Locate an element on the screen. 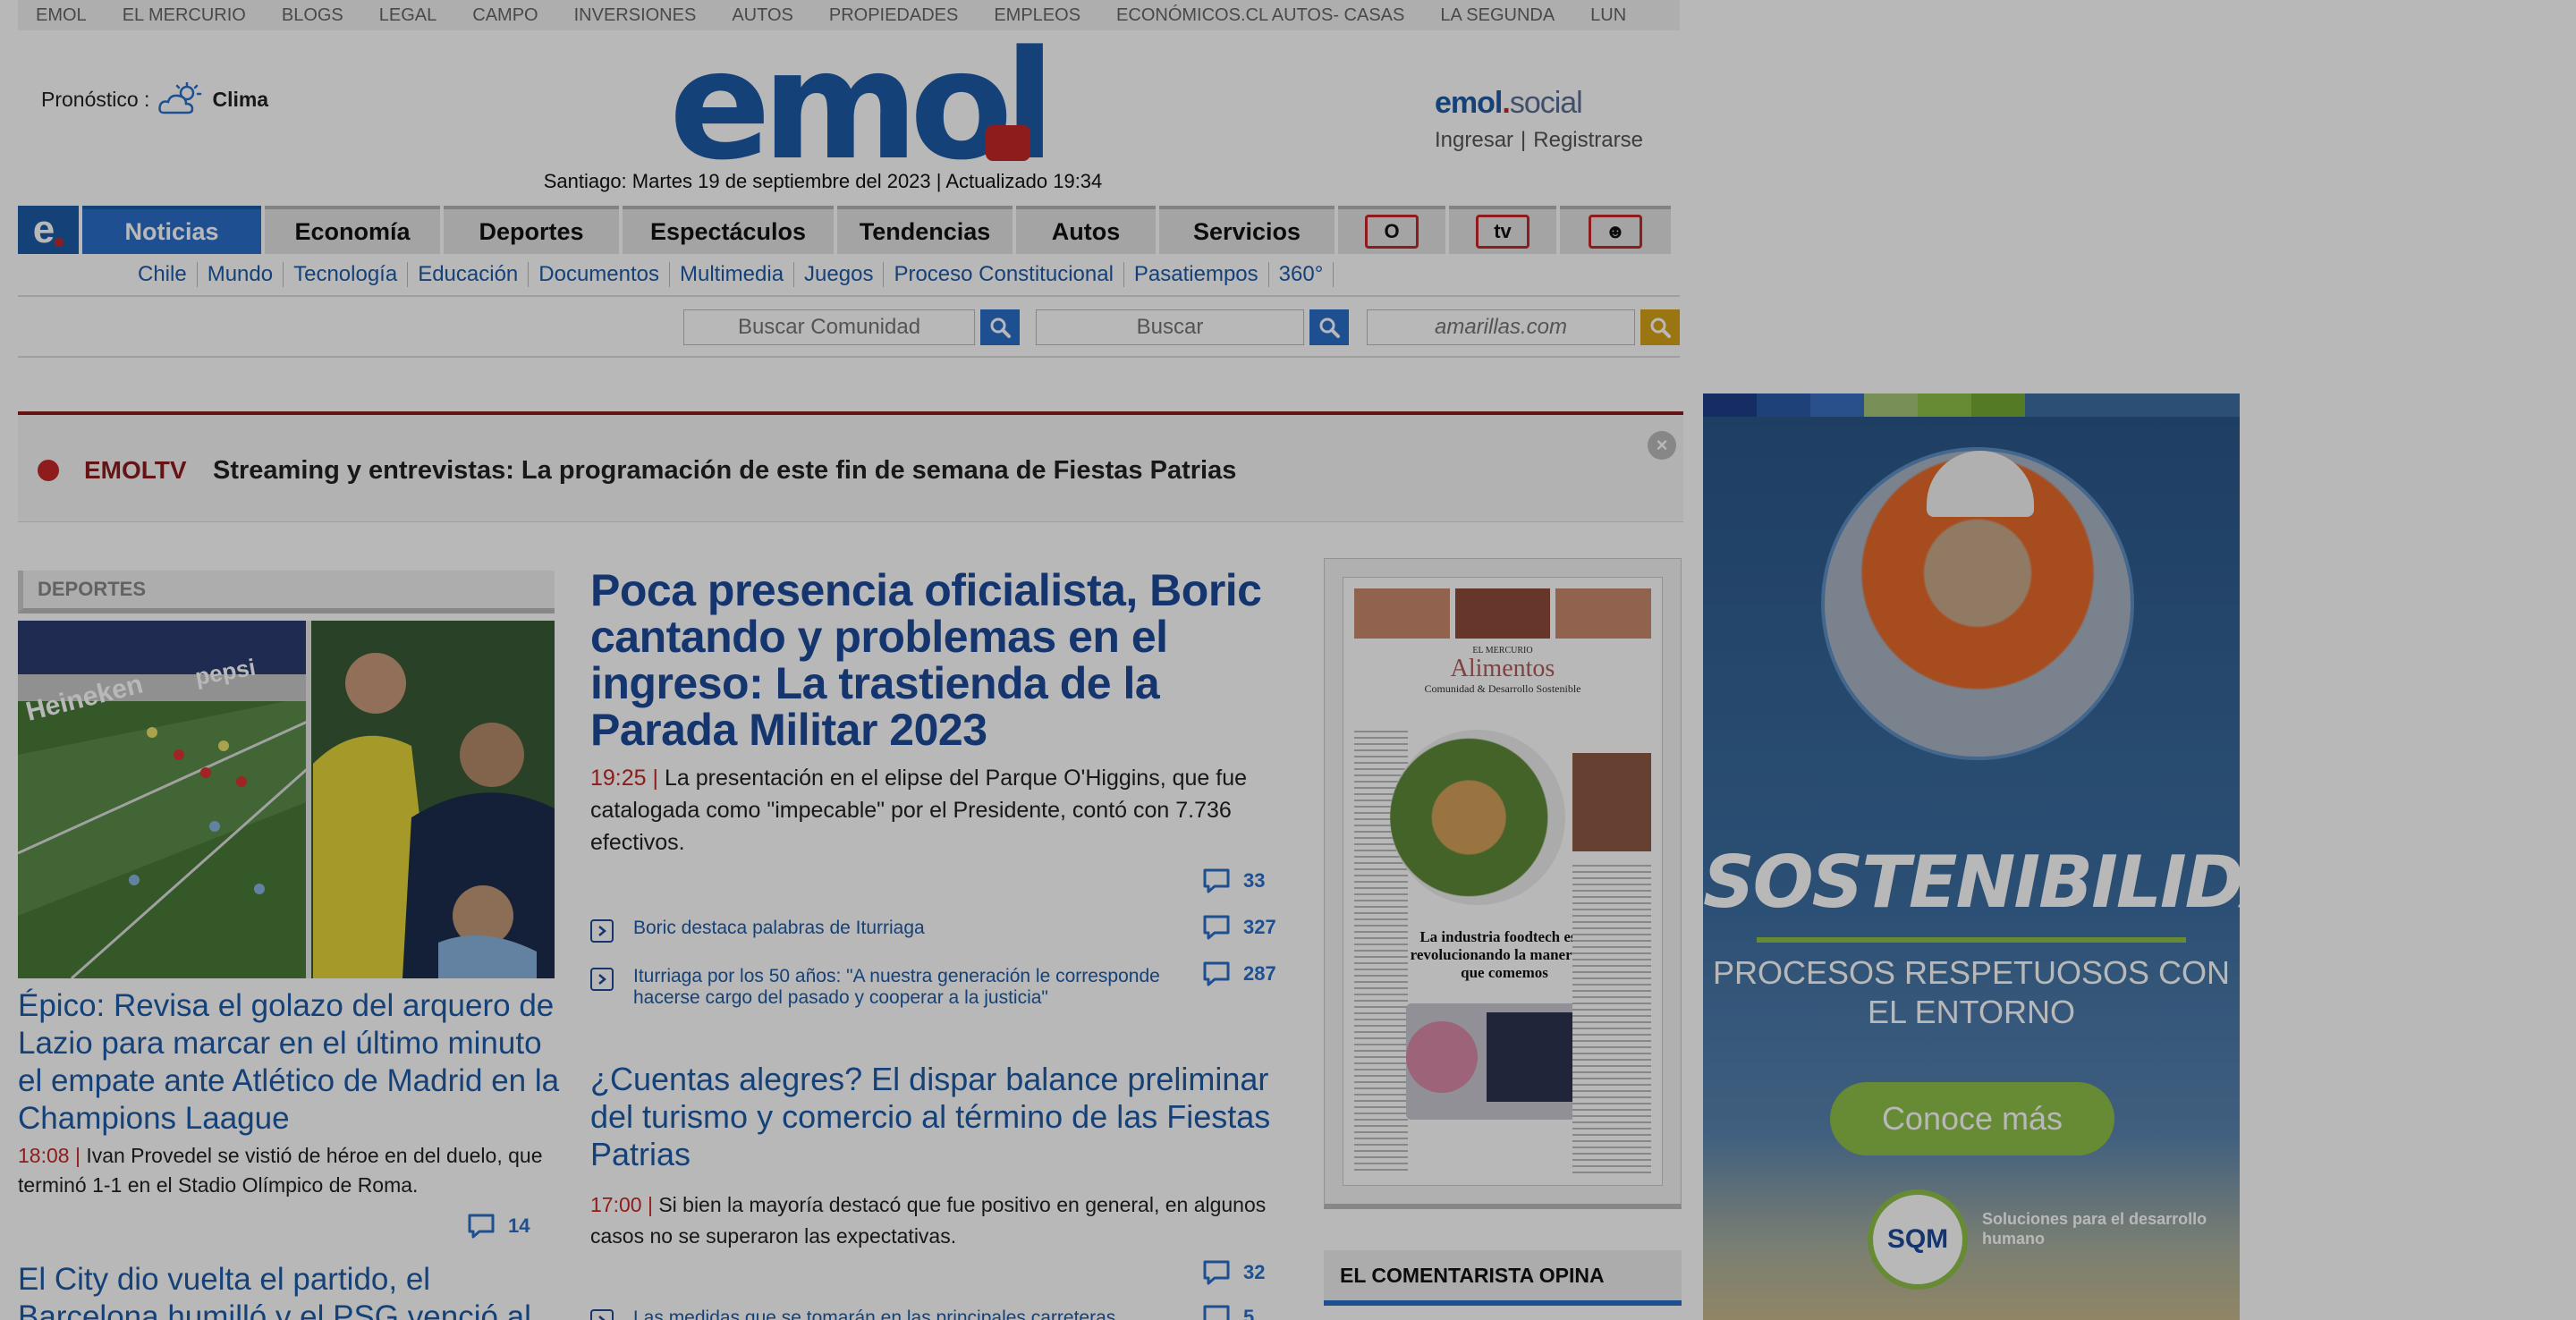 This screenshot has width=2576, height=1320. tv-icon: tv is located at coordinates (1502, 230).